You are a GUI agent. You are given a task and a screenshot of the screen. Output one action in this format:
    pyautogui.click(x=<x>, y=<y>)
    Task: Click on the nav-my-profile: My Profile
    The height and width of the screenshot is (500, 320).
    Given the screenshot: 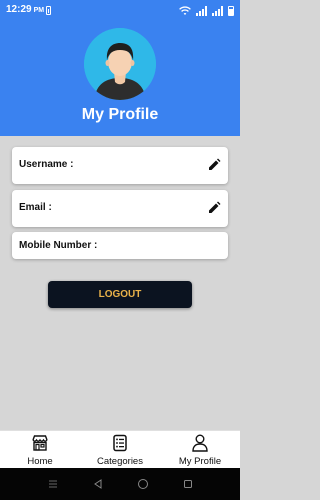 What is the action you would take?
    pyautogui.click(x=200, y=449)
    